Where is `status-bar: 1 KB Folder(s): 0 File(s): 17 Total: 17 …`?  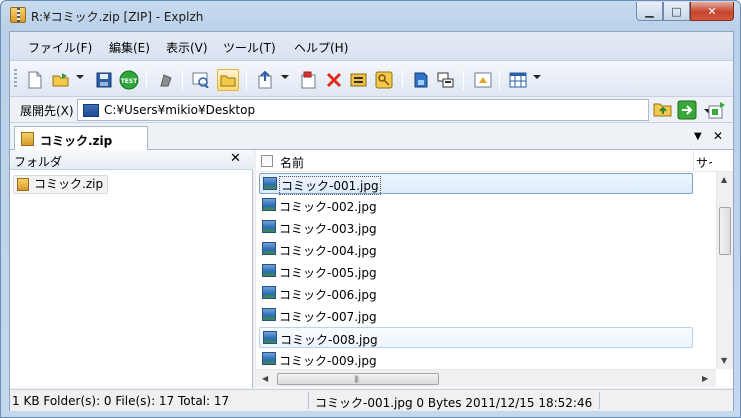 status-bar: 1 KB Folder(s): 0 File(s): 17 Total: 17 … is located at coordinates (371, 400).